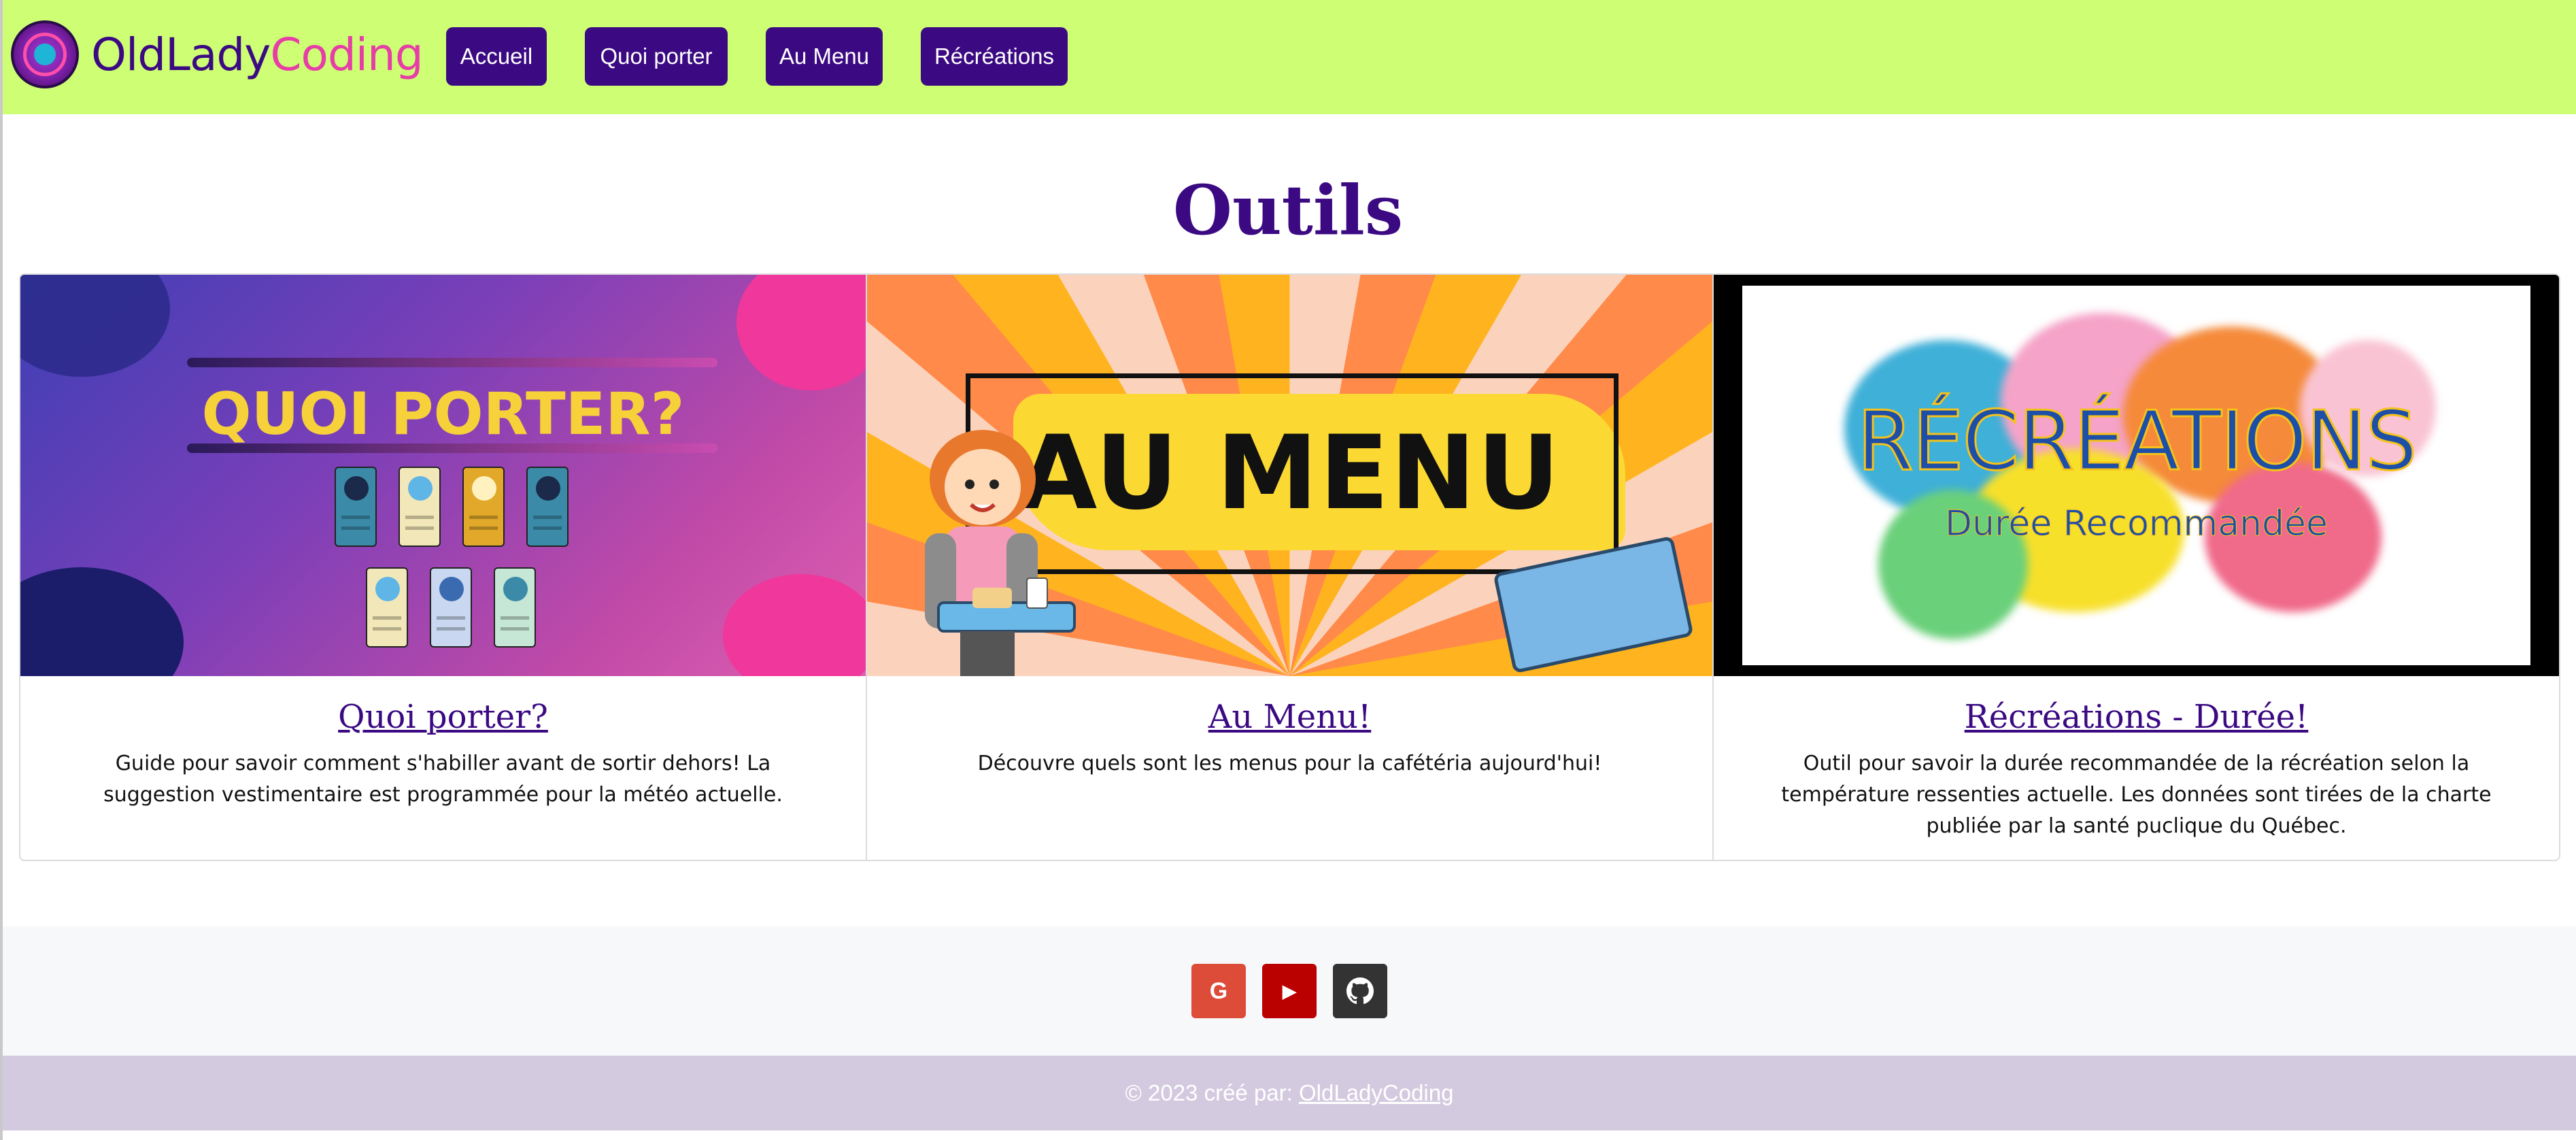 Image resolution: width=2576 pixels, height=1140 pixels. What do you see at coordinates (443, 717) in the screenshot?
I see `card-title-link: Quoi porter?` at bounding box center [443, 717].